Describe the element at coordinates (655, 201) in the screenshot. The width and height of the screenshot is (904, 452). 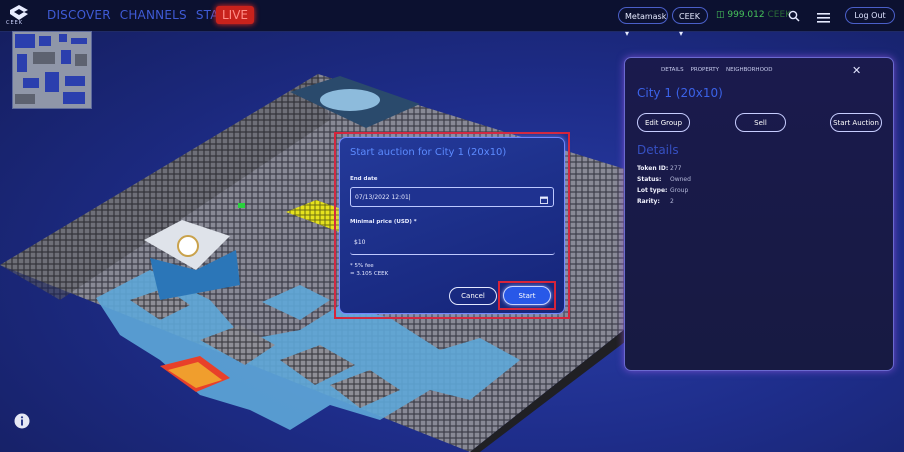
I see `detail-rarity: Rarity: 2` at that location.